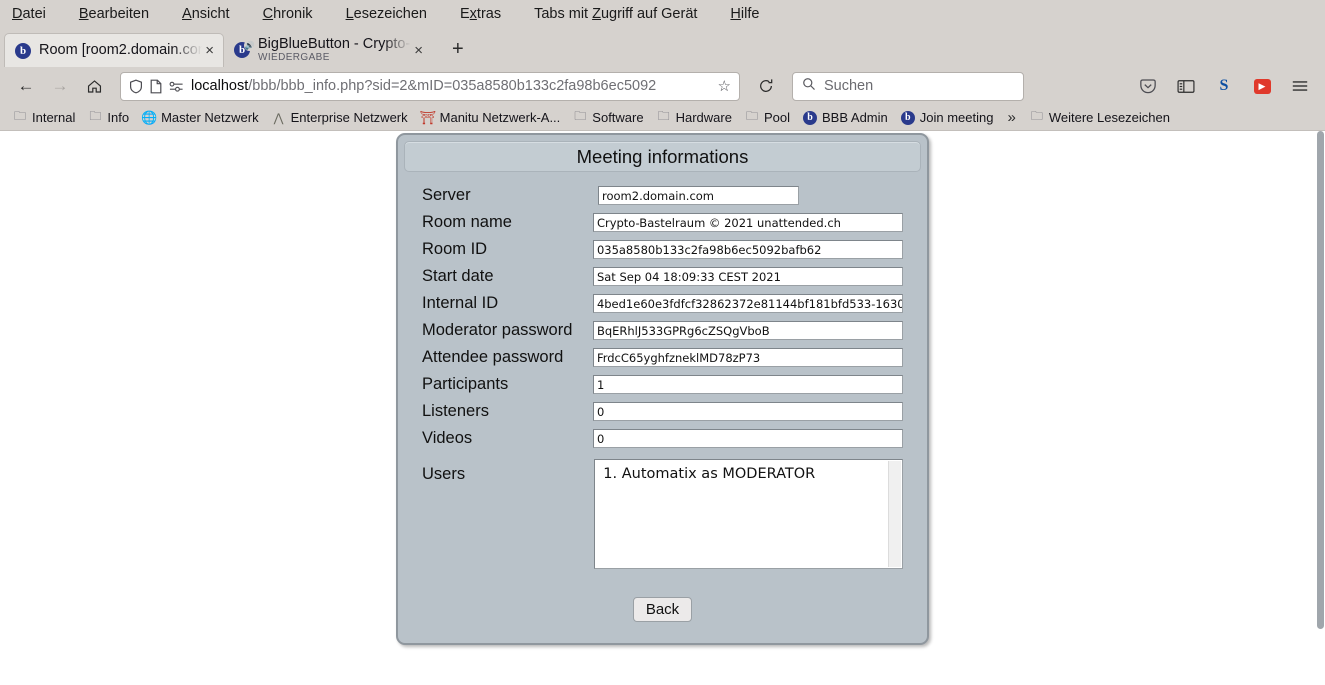 The width and height of the screenshot is (1325, 685). Describe the element at coordinates (386, 14) in the screenshot. I see `menu-item-lesezeichen: Lesezeichen` at that location.